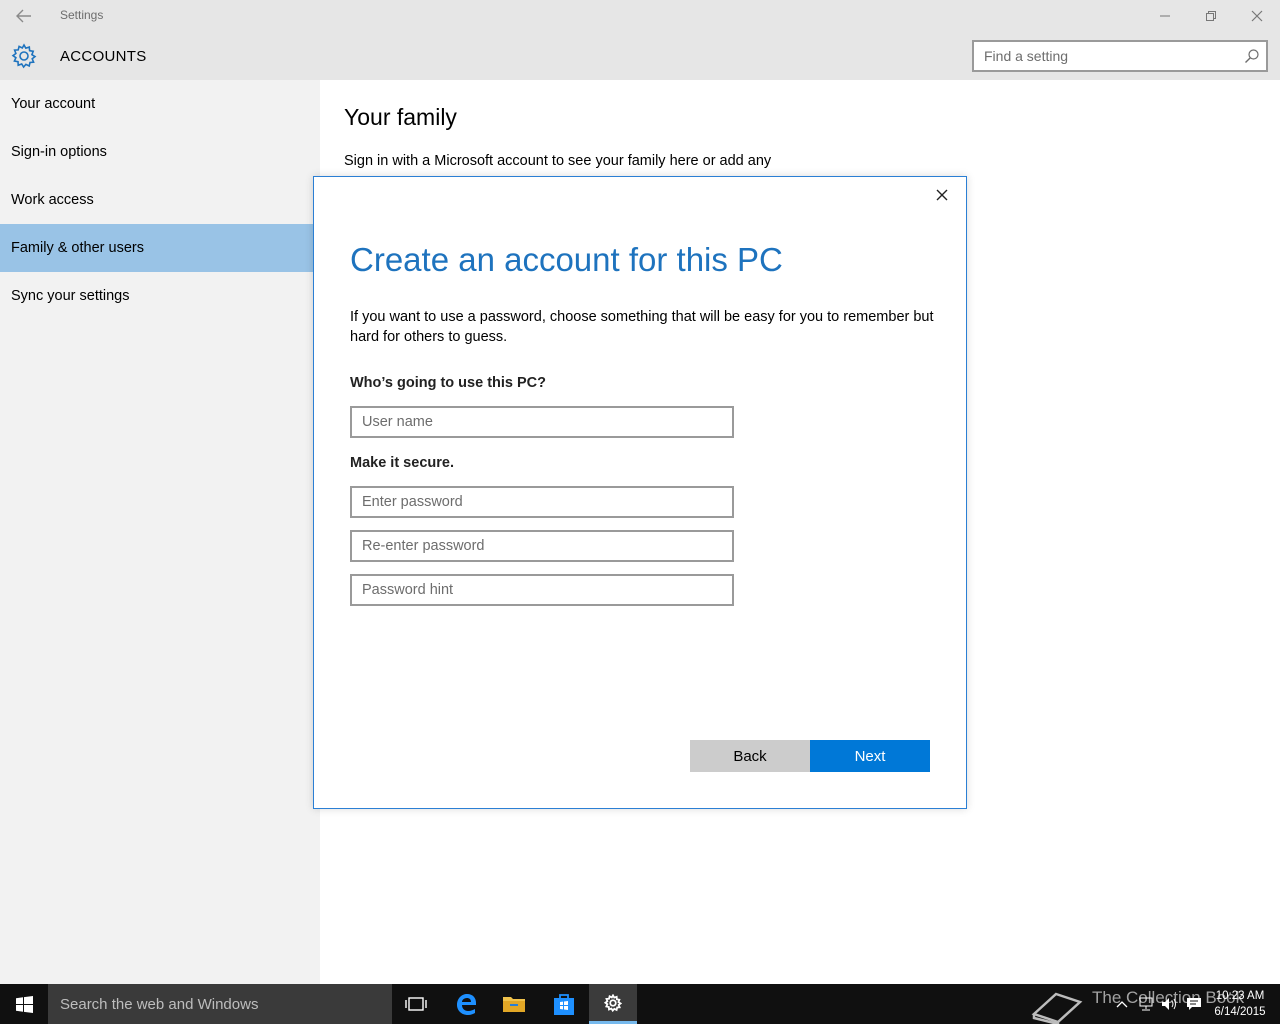  What do you see at coordinates (24, 16) in the screenshot?
I see `back-arrow-icon` at bounding box center [24, 16].